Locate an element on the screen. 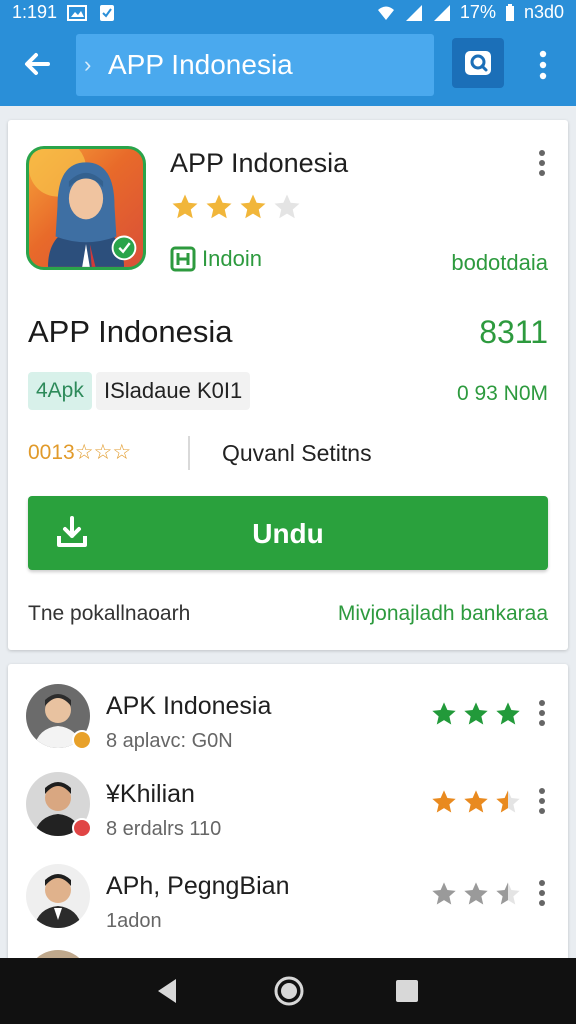  app-icon is located at coordinates (86, 208).